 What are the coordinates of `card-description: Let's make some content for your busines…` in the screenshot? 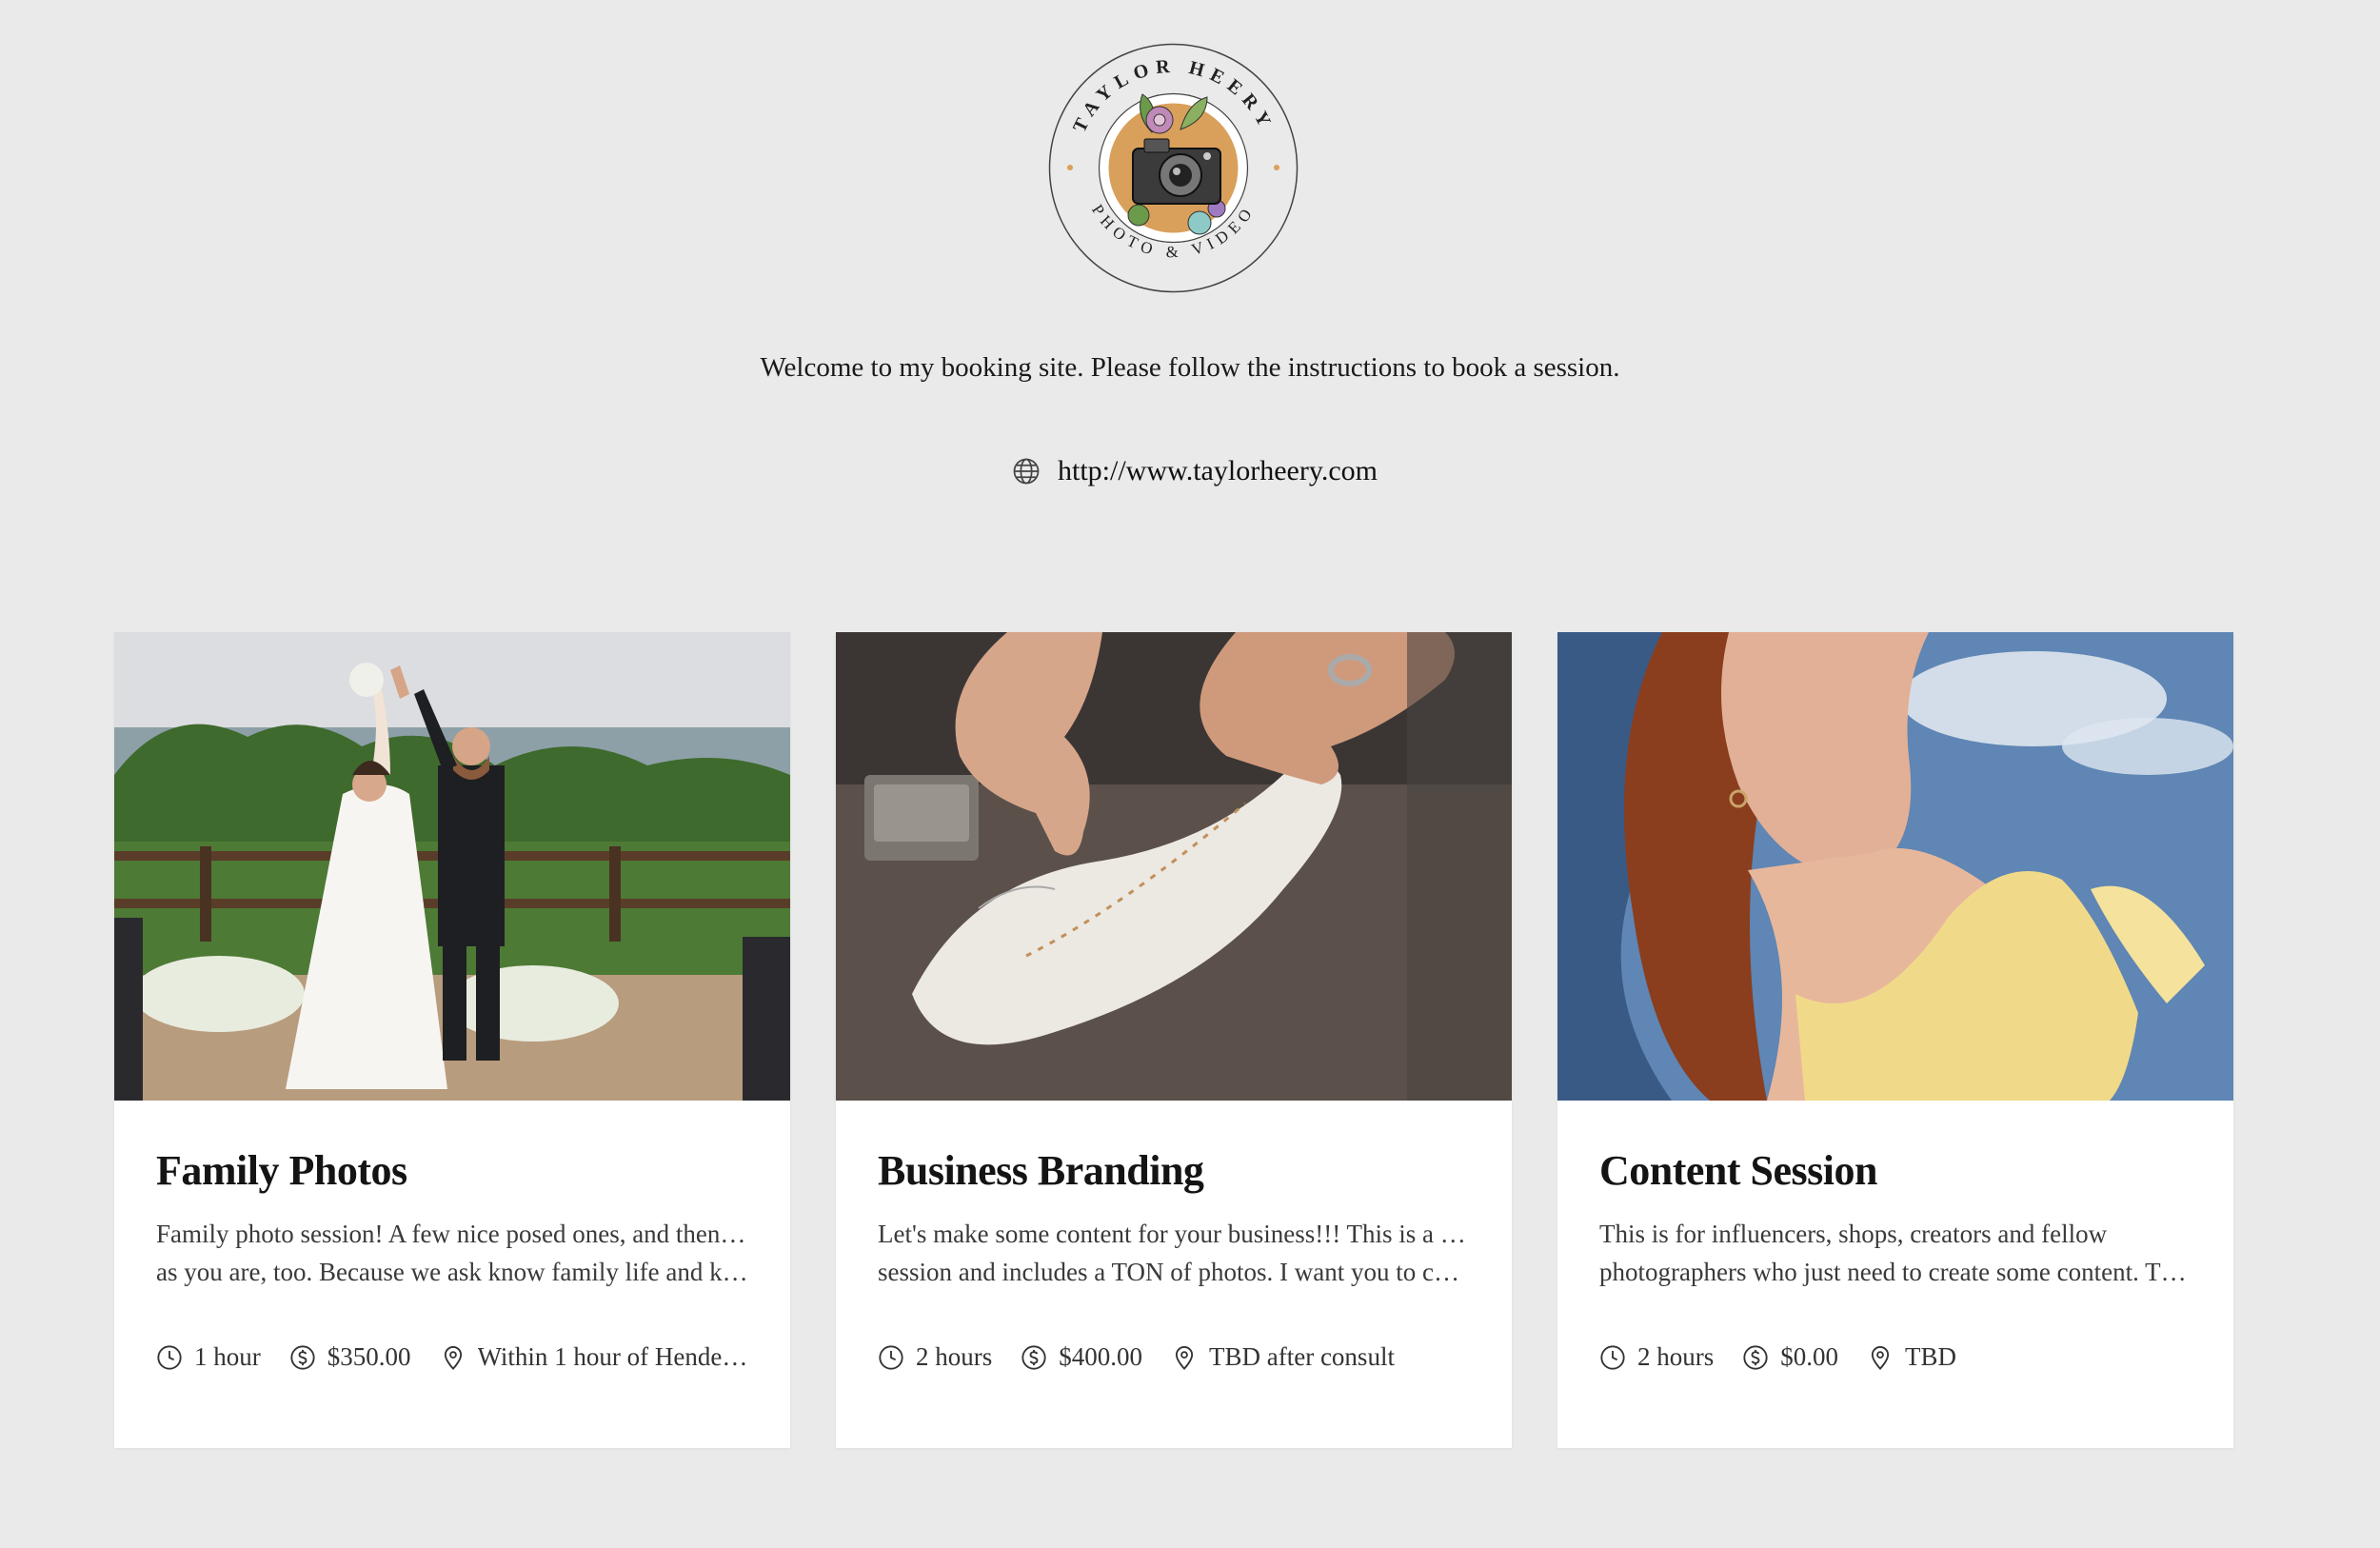 It's located at (1174, 1253).